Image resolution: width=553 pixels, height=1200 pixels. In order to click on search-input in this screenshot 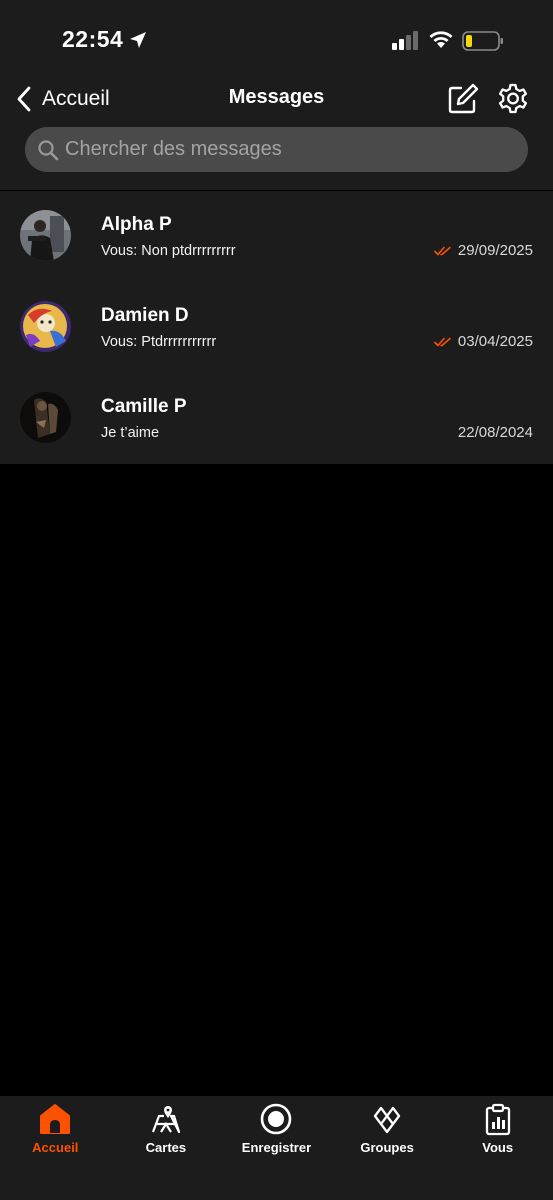, I will do `click(285, 149)`.